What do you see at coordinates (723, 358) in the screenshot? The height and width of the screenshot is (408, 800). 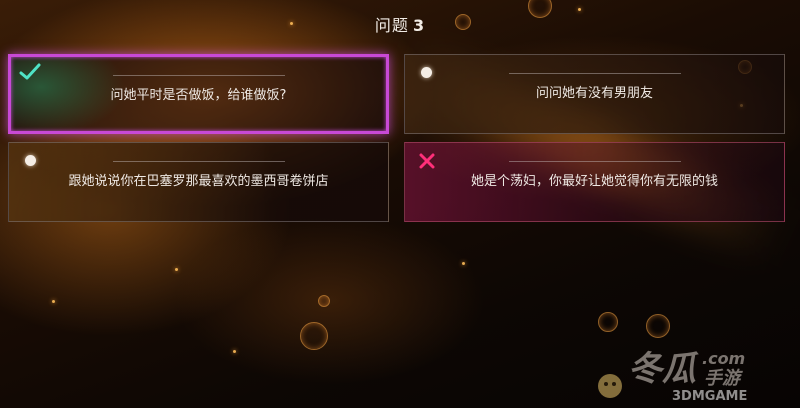 I see `svg-text: .com` at bounding box center [723, 358].